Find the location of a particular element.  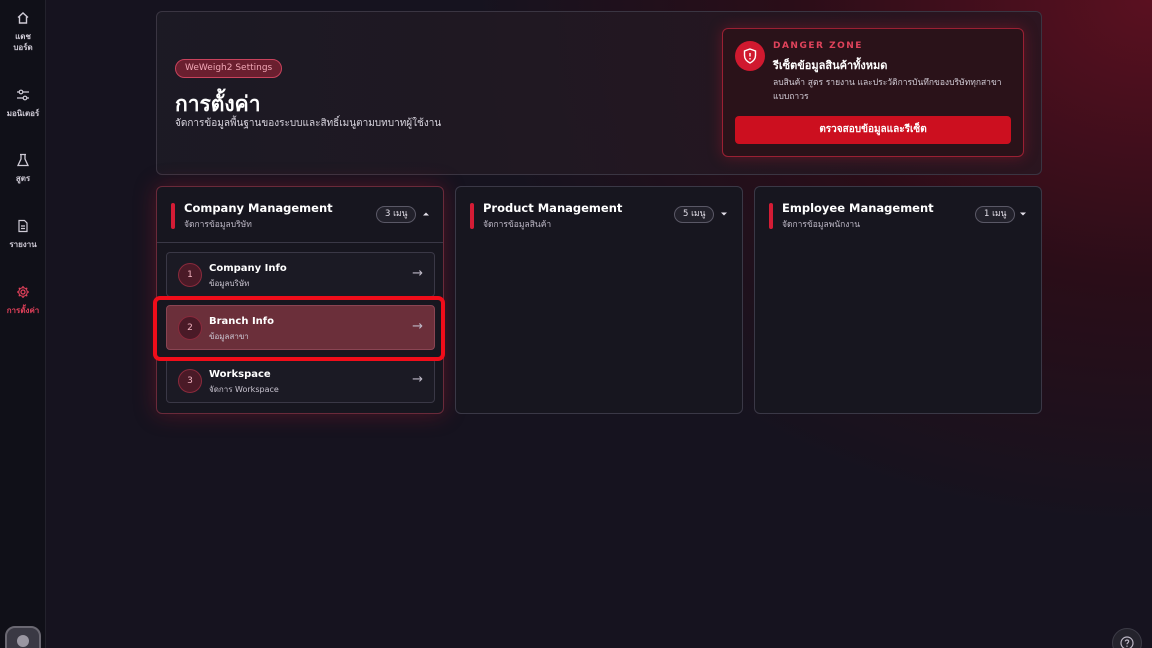

sidebar-item-label: มอนิเตอร์ is located at coordinates (23, 113).